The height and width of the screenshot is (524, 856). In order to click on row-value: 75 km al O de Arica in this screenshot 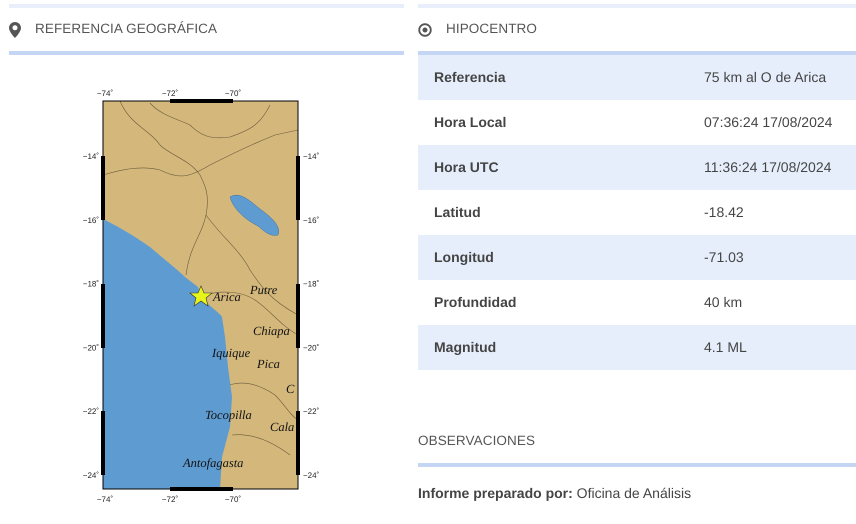, I will do `click(765, 77)`.